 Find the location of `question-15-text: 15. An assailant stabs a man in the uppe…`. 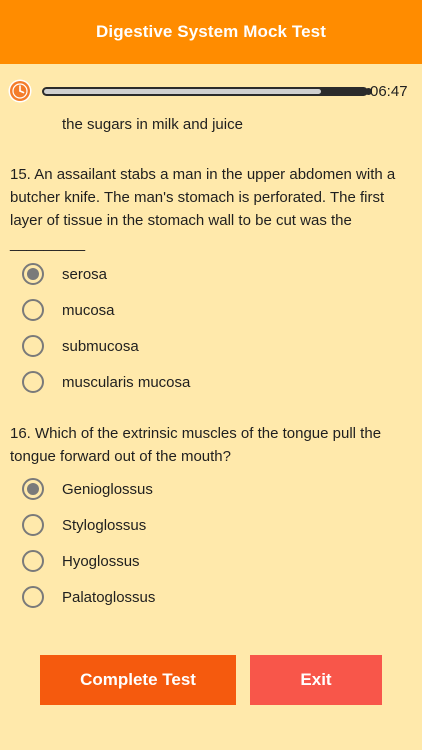

question-15-text: 15. An assailant stabs a man in the uppe… is located at coordinates (203, 209).